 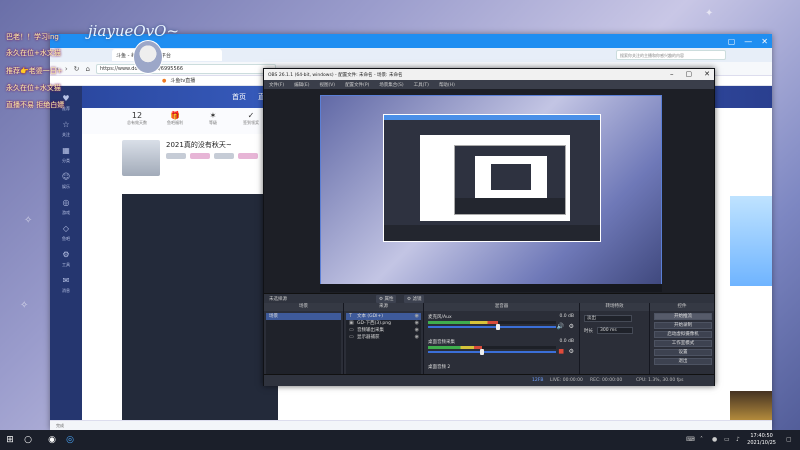 I want to click on nav-forum-icon: ◇, so click(x=66, y=229).